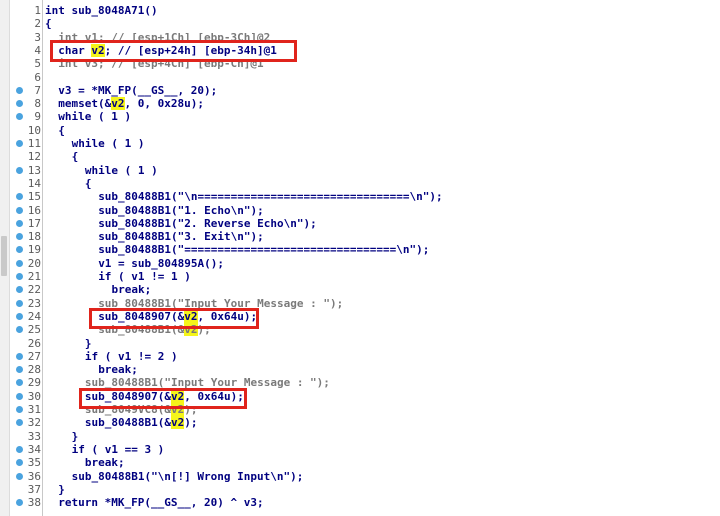 This screenshot has height=516, width=720. I want to click on code-line: 34 if ( v1 == 3 ), so click(360, 449).